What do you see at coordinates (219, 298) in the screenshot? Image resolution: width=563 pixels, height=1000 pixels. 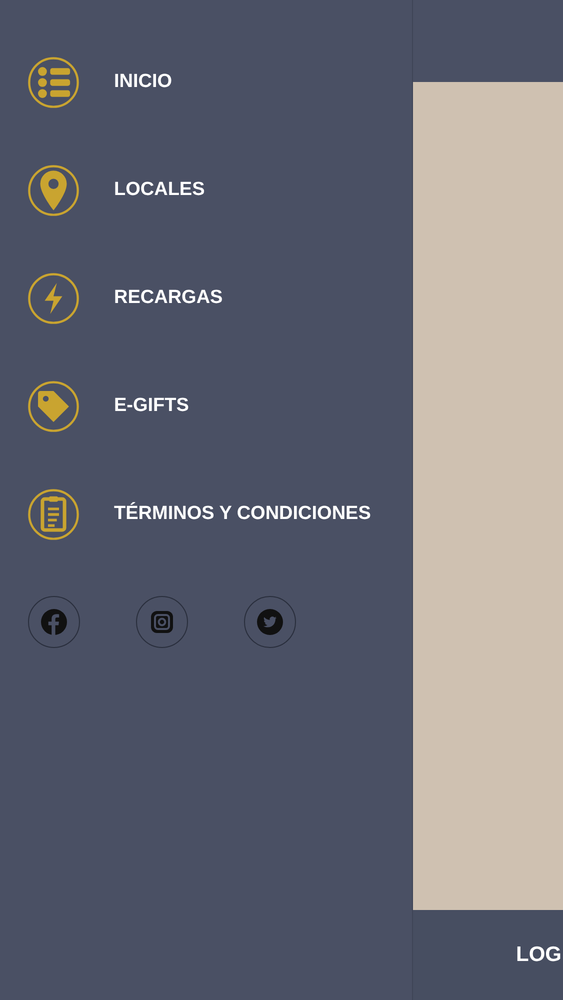 I see `menu-item: RECARGAS` at bounding box center [219, 298].